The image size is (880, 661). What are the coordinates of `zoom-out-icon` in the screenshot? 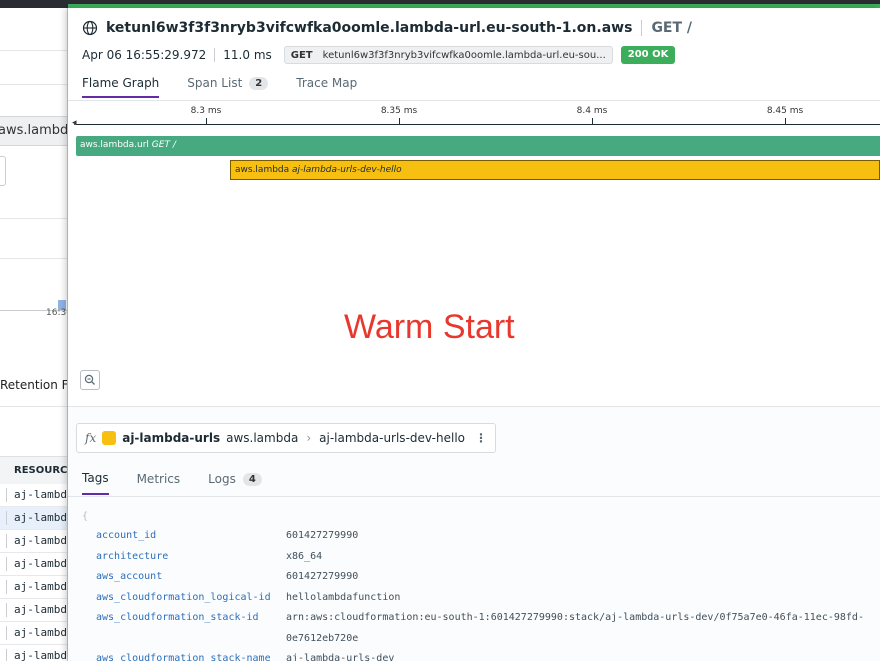 It's located at (89, 379).